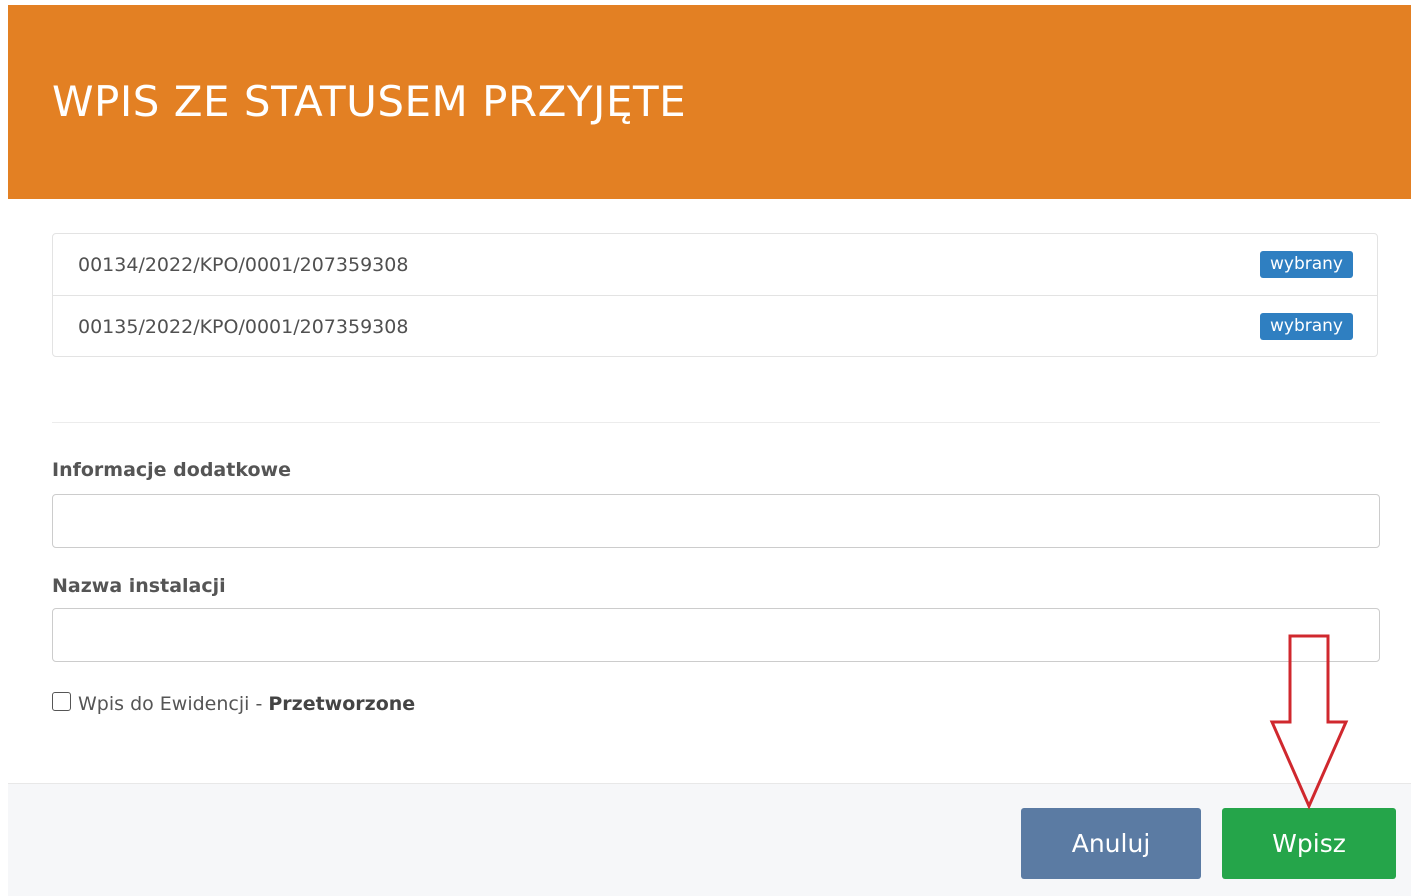 The image size is (1411, 896). I want to click on cancel-button: Anuluj, so click(1111, 843).